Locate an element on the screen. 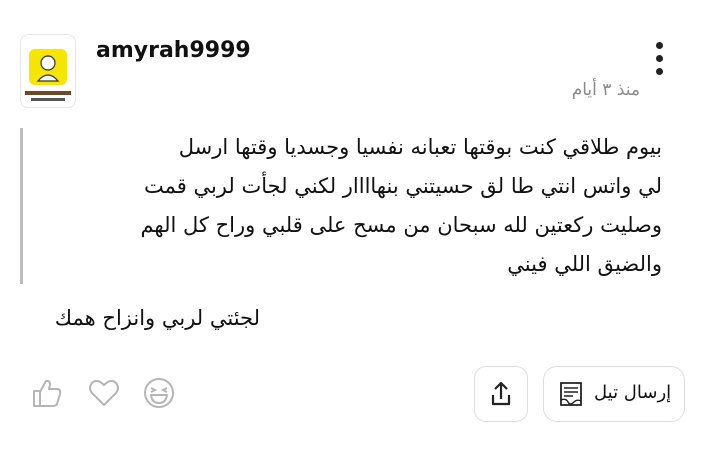 This screenshot has height=457, width=712. more-options-icon is located at coordinates (660, 59).